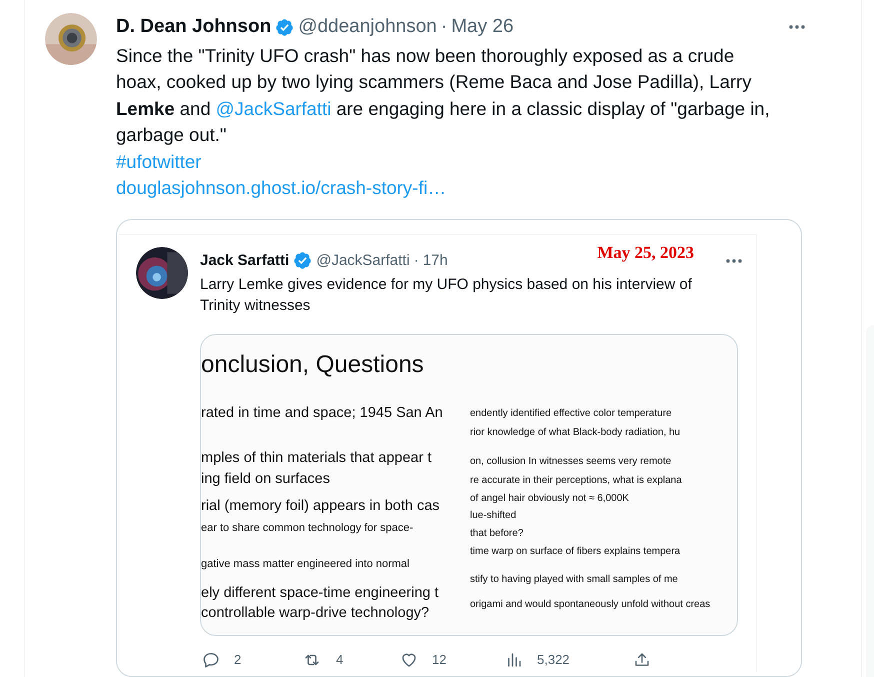  What do you see at coordinates (576, 552) in the screenshot?
I see `slide-text: time warp on surface of fibers explains tempera` at bounding box center [576, 552].